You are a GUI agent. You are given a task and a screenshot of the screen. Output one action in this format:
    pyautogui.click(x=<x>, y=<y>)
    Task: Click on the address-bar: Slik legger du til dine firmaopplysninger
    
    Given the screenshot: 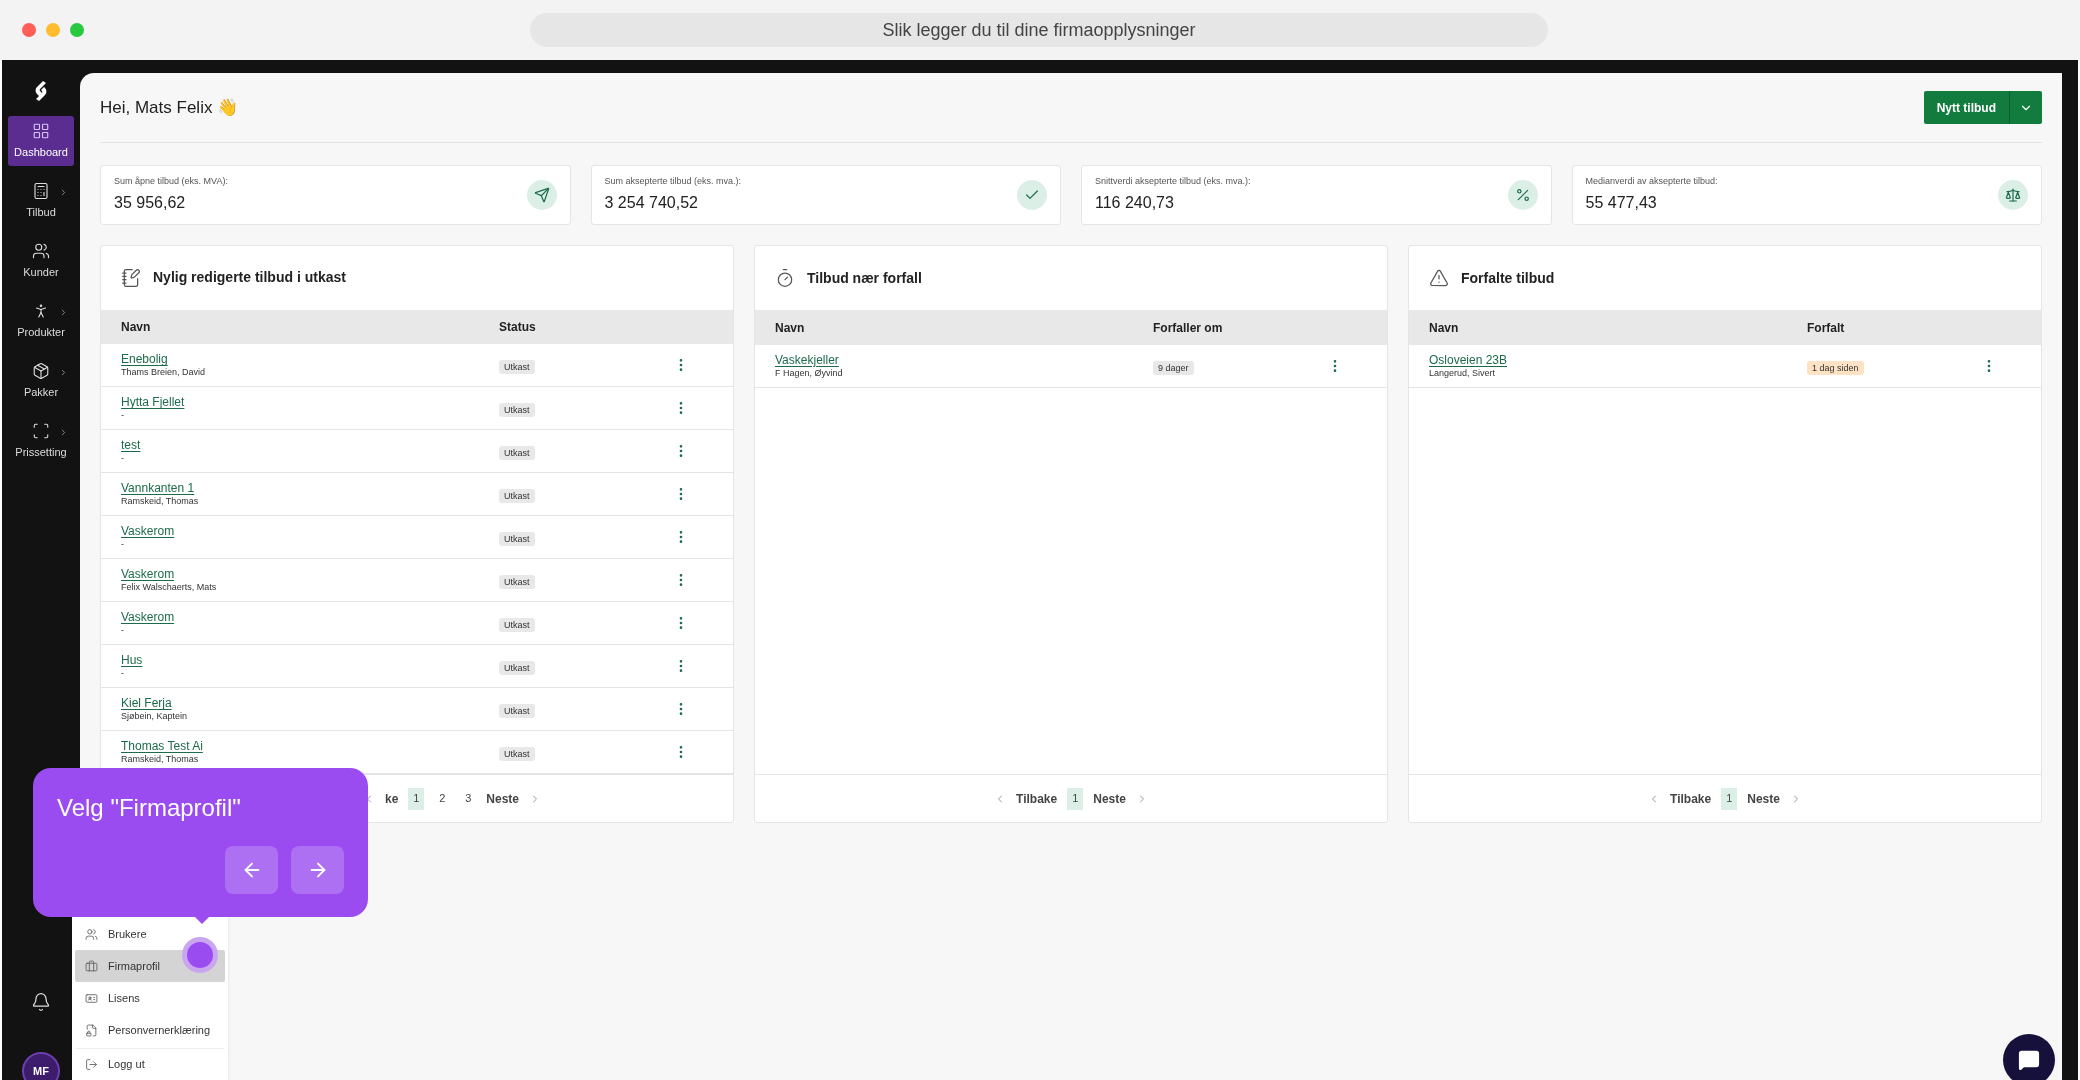 What is the action you would take?
    pyautogui.click(x=1039, y=30)
    